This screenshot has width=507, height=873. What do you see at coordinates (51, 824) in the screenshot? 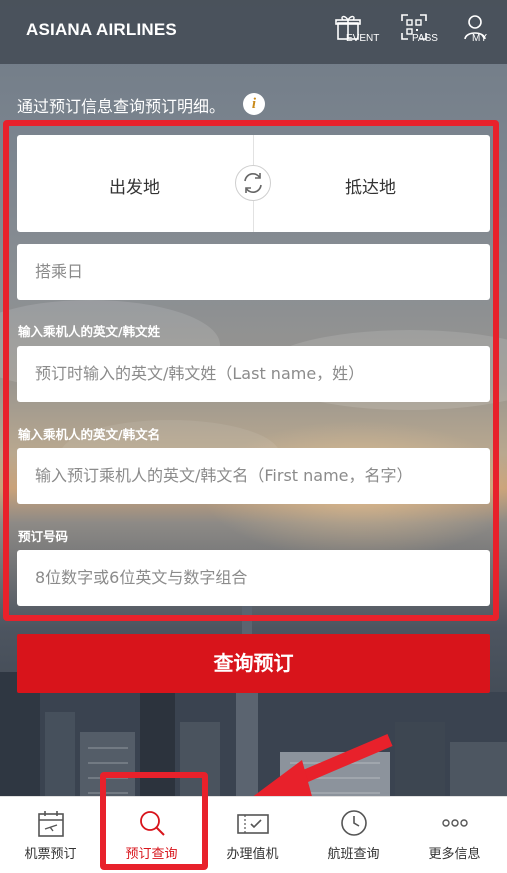
I see `ticket-calendar-icon` at bounding box center [51, 824].